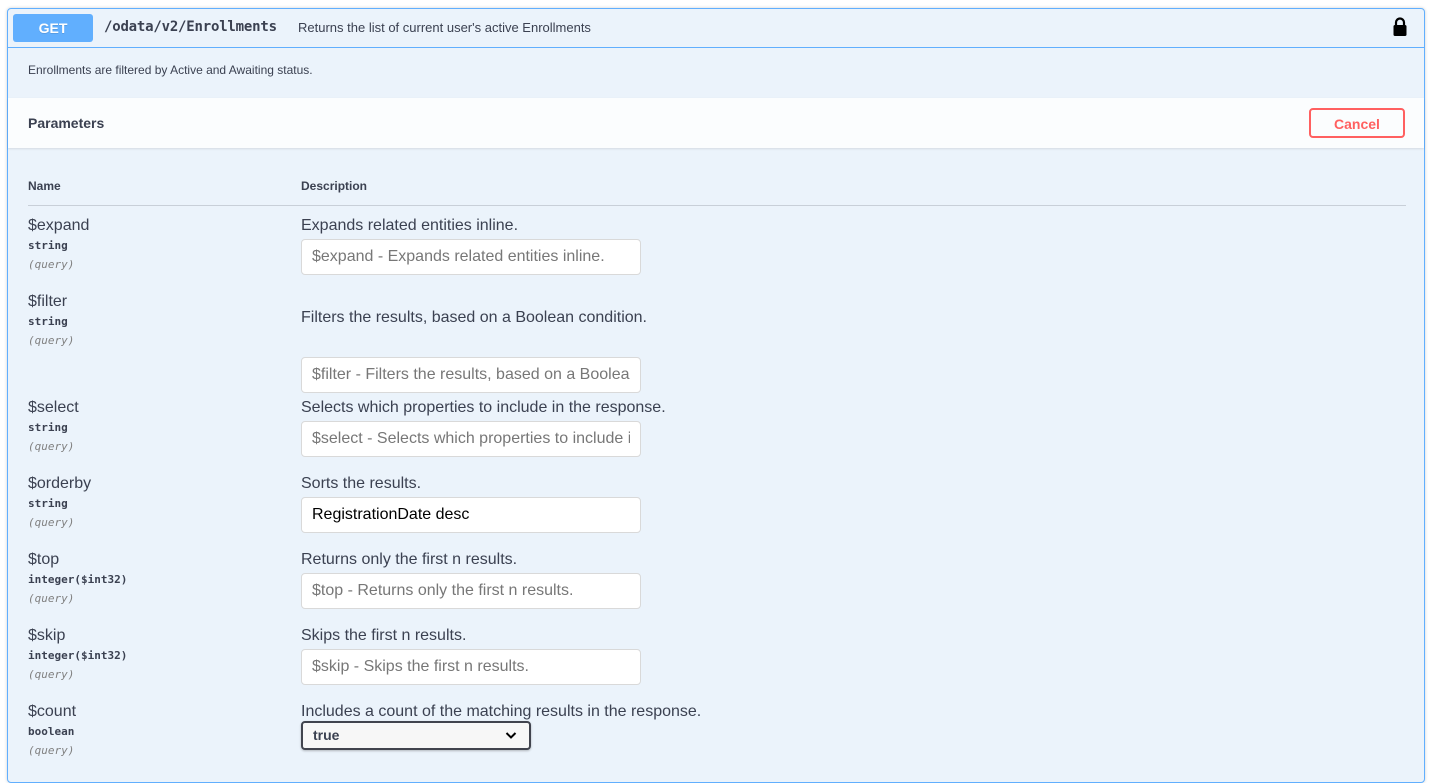 This screenshot has width=1441, height=783. Describe the element at coordinates (59, 225) in the screenshot. I see `param-name: $expand` at that location.